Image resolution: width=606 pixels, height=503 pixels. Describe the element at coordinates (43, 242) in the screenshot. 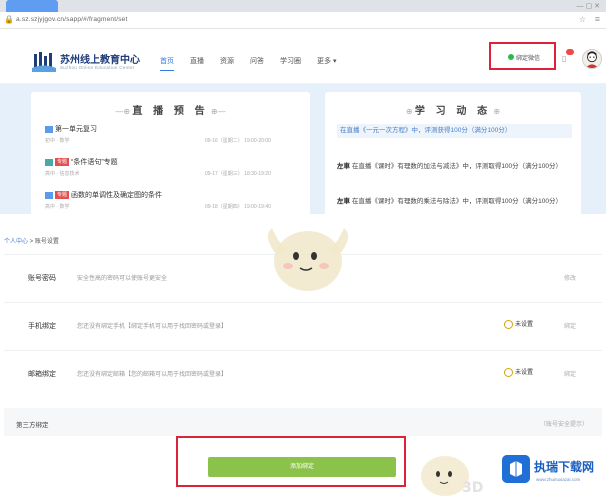

I see `breadcrumb-current: > 账号设置` at that location.